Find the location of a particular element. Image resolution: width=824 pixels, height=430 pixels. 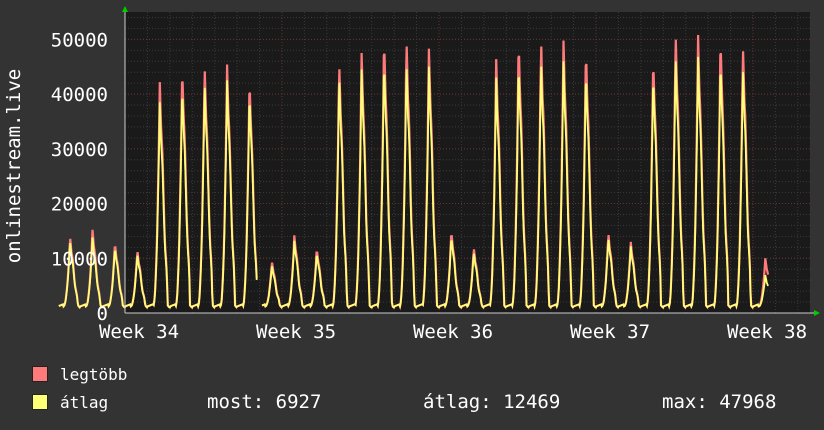

y-tick-label: 20000 is located at coordinates (79, 205).